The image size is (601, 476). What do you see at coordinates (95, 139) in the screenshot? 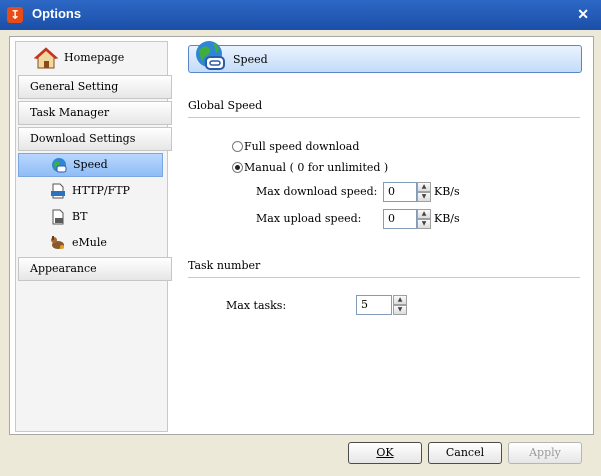
I see `sidebar-item-download-settings: Download Settings` at bounding box center [95, 139].